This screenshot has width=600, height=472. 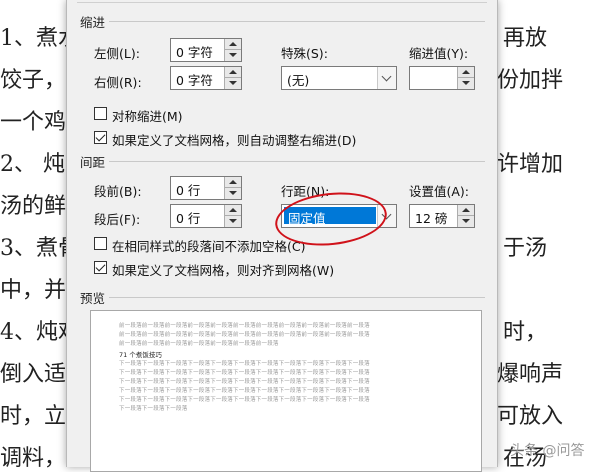 I want to click on snap-to-grid-checkbox, so click(x=100, y=267).